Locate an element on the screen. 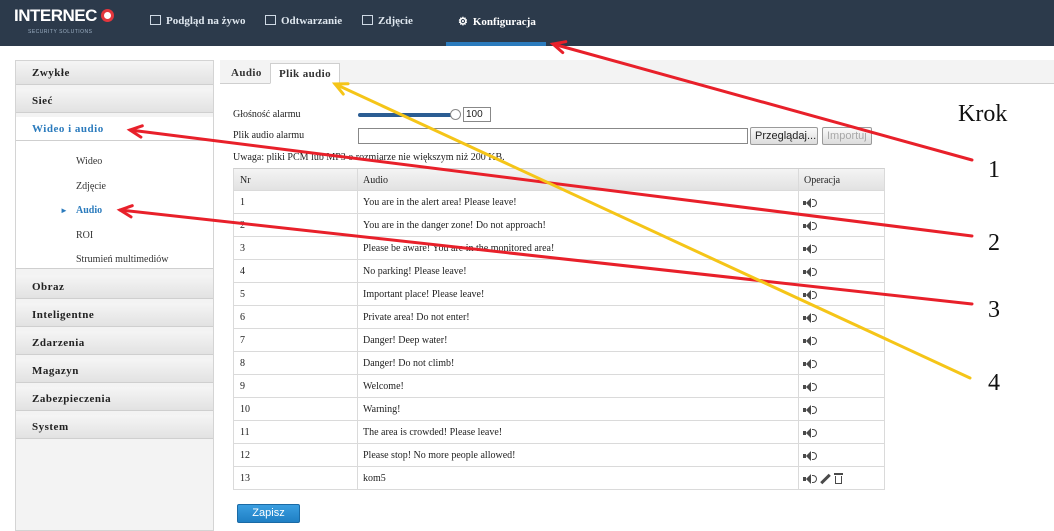  step-number-4: 4 is located at coordinates (994, 383).